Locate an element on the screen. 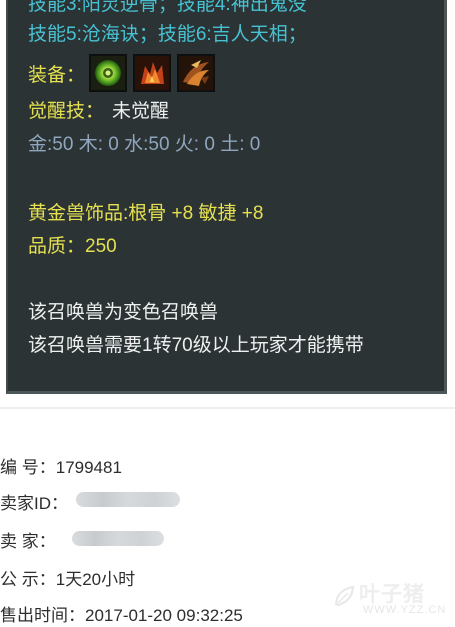 The height and width of the screenshot is (627, 455). equipment-label: 装备： is located at coordinates (57, 75).